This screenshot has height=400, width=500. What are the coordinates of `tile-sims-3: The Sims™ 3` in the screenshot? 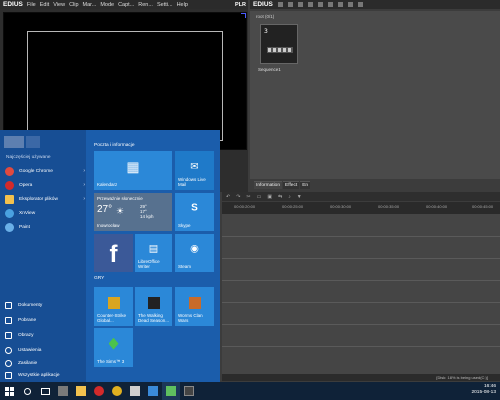 It's located at (113, 347).